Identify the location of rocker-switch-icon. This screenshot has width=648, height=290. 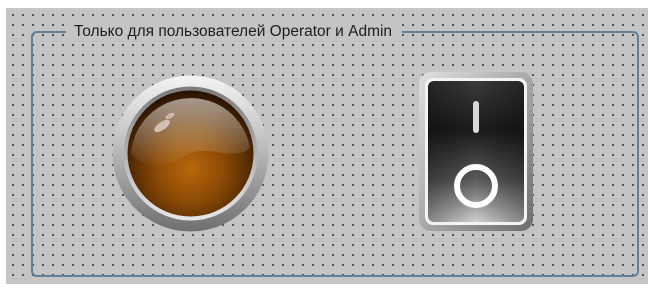
(476, 151).